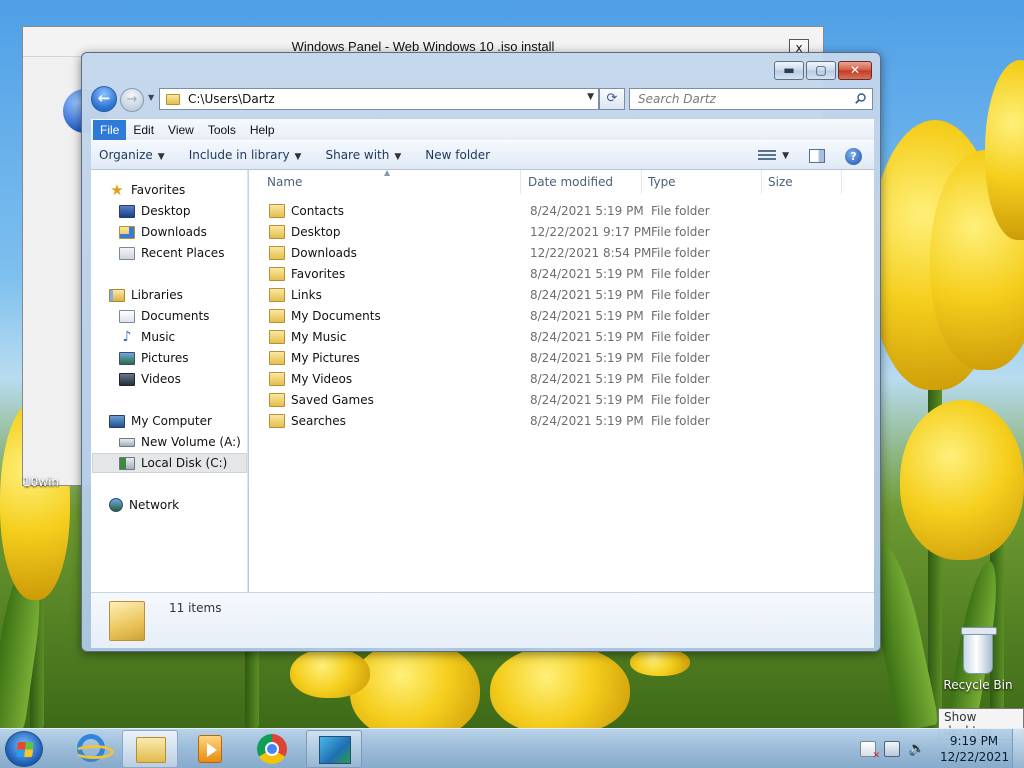  I want to click on nav-network: Network, so click(144, 505).